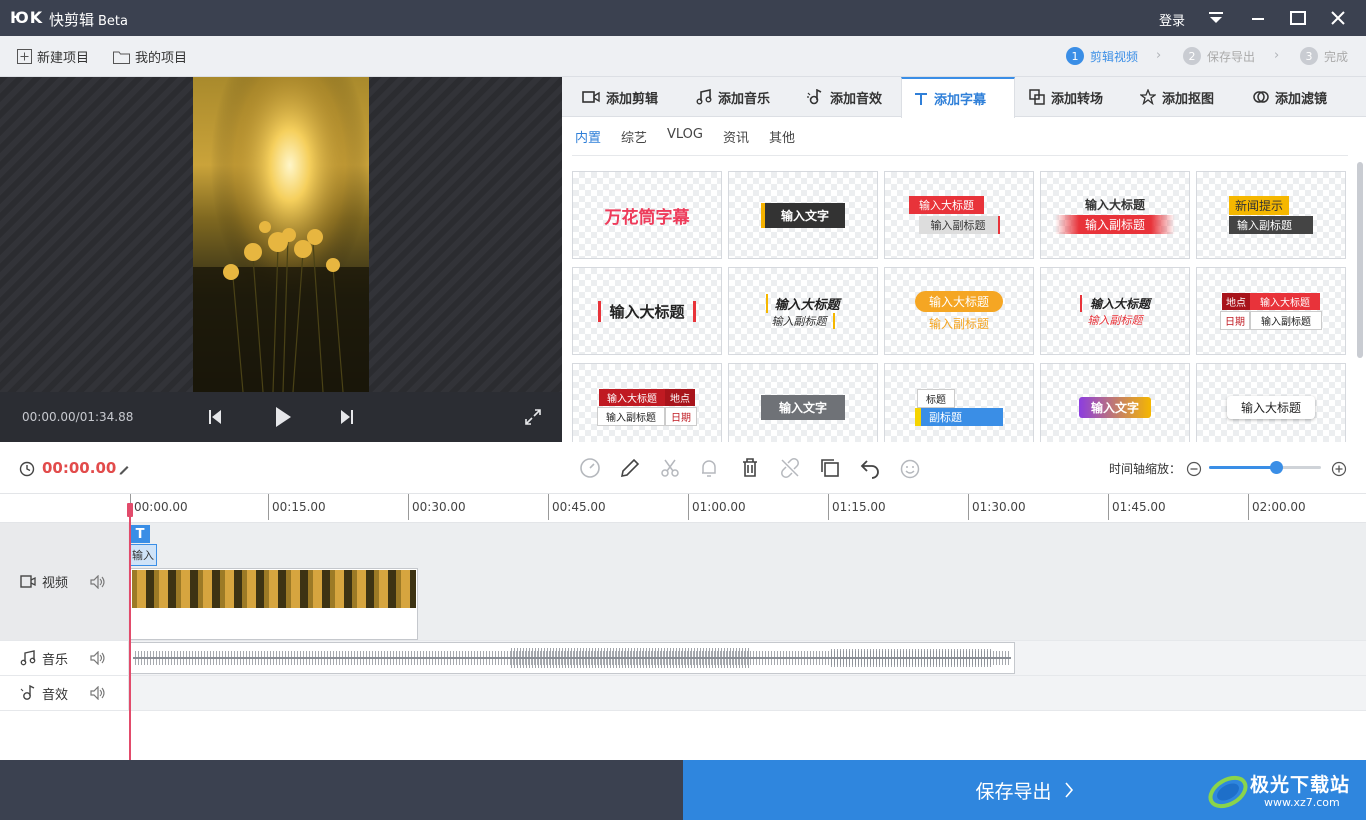 Image resolution: width=1366 pixels, height=820 pixels. What do you see at coordinates (1145, 469) in the screenshot?
I see `zoom-label: 时间轴缩放：` at bounding box center [1145, 469].